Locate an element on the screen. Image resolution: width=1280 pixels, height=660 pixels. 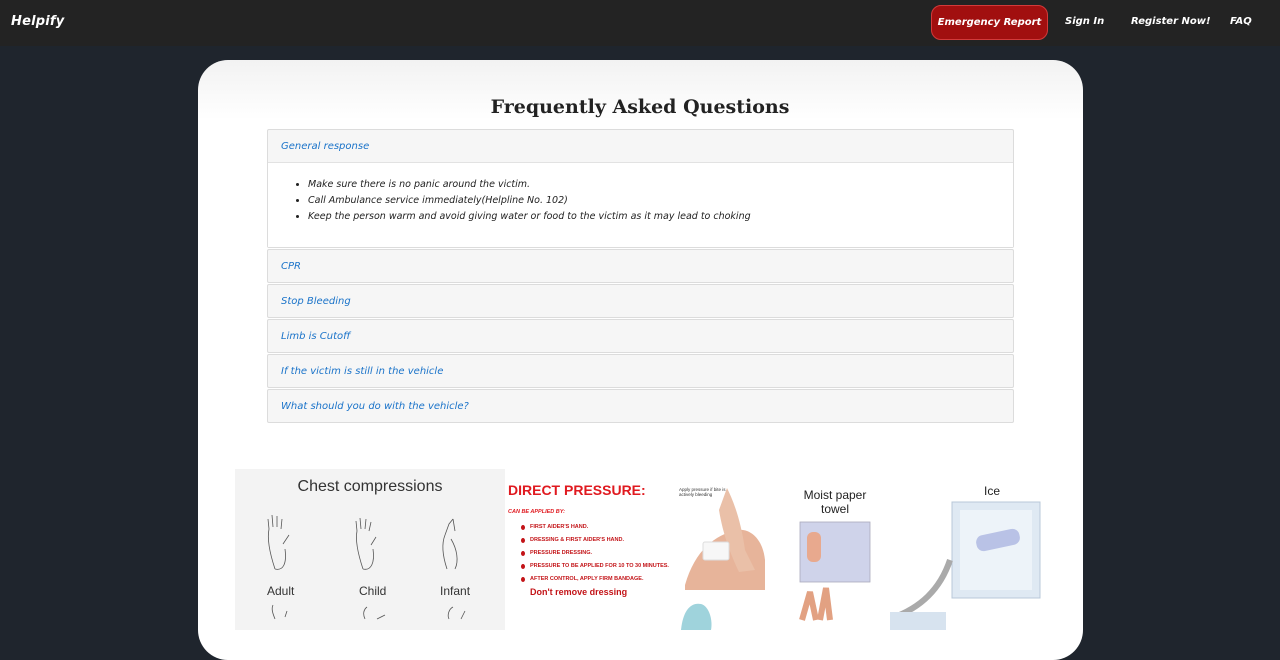
hand-illustrations is located at coordinates (366, 567).